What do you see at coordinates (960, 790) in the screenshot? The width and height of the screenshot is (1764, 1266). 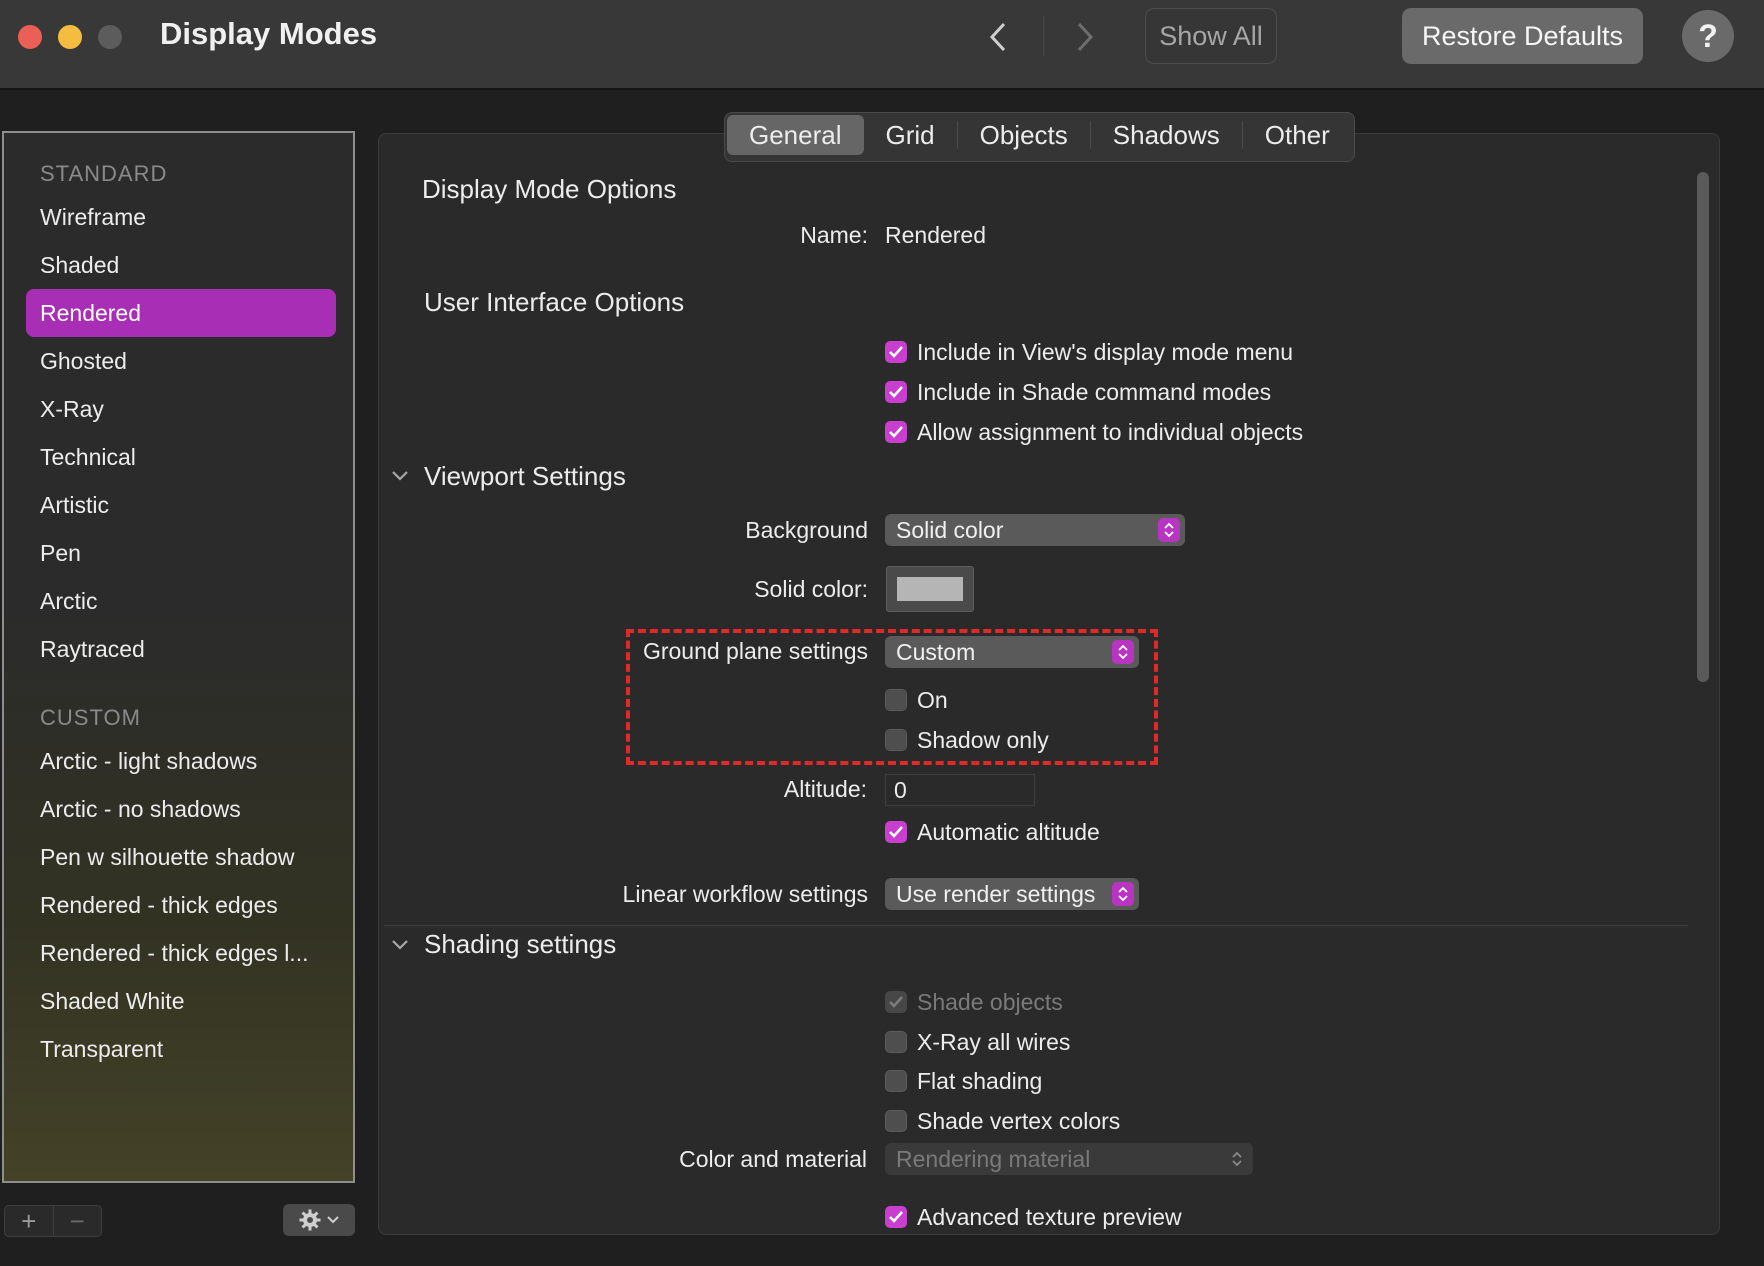 I see `altitude-input: 0` at bounding box center [960, 790].